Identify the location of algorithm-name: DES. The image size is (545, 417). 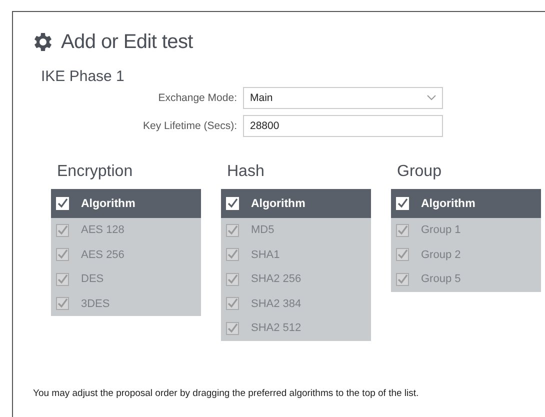
(92, 279).